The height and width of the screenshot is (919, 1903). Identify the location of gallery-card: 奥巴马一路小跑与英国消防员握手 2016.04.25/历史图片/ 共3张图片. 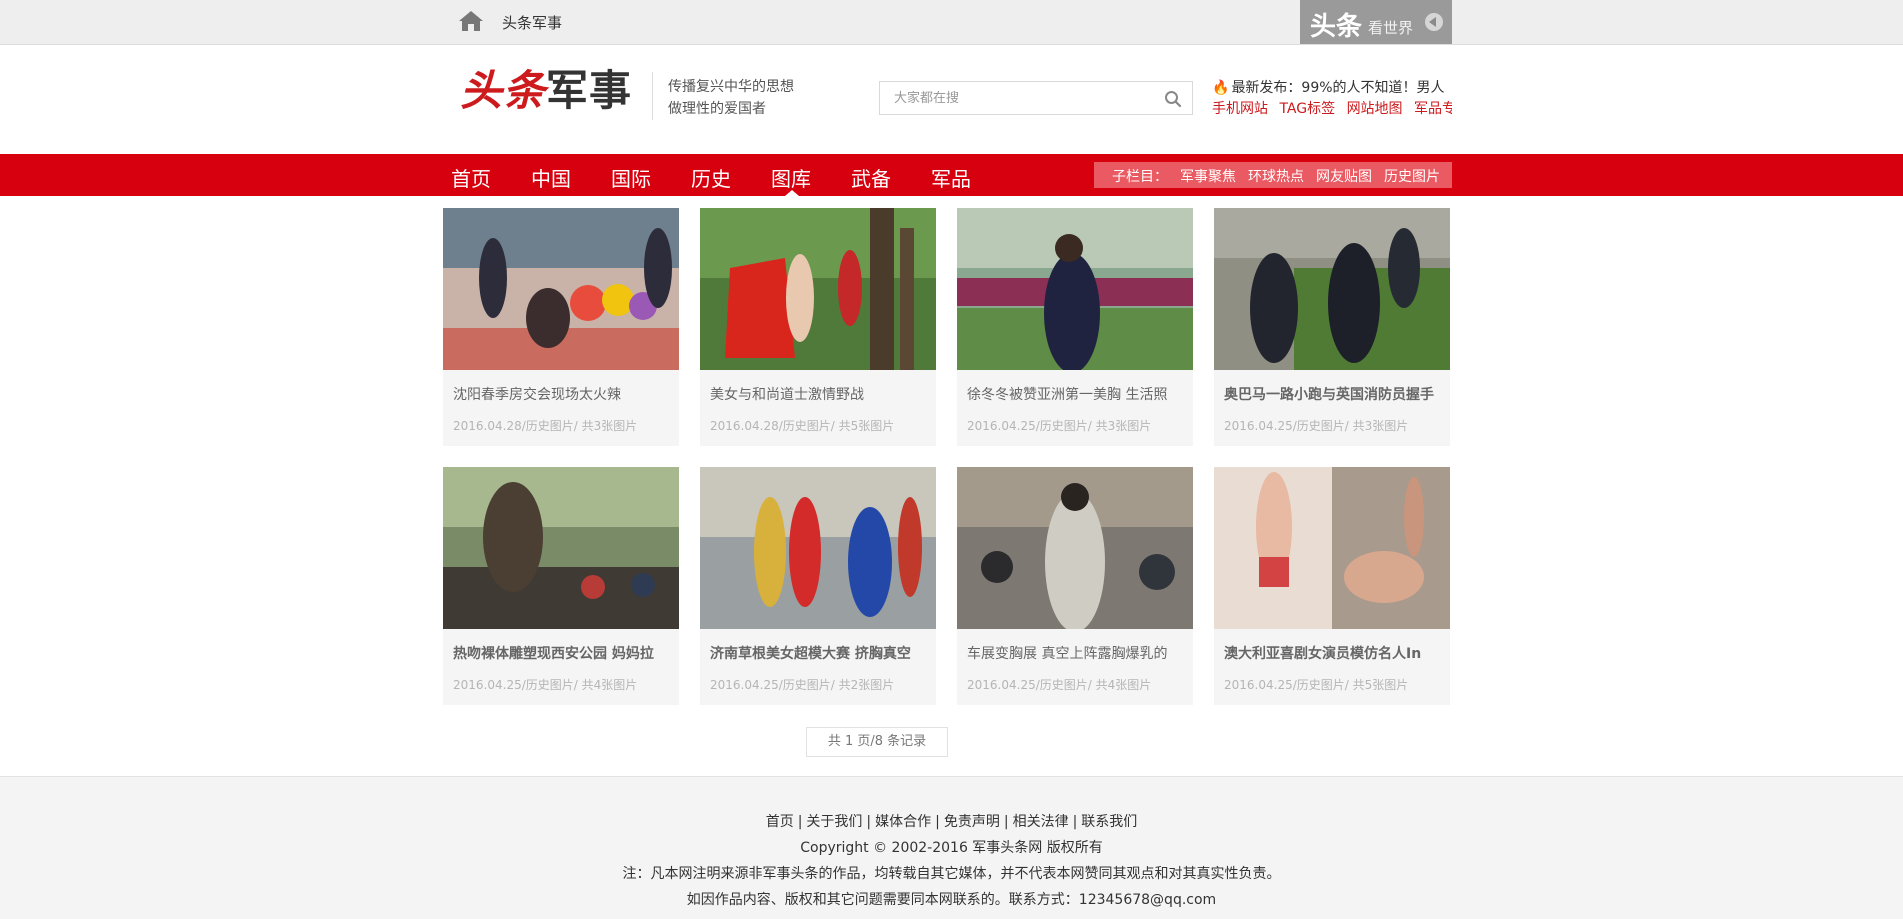
(1332, 327).